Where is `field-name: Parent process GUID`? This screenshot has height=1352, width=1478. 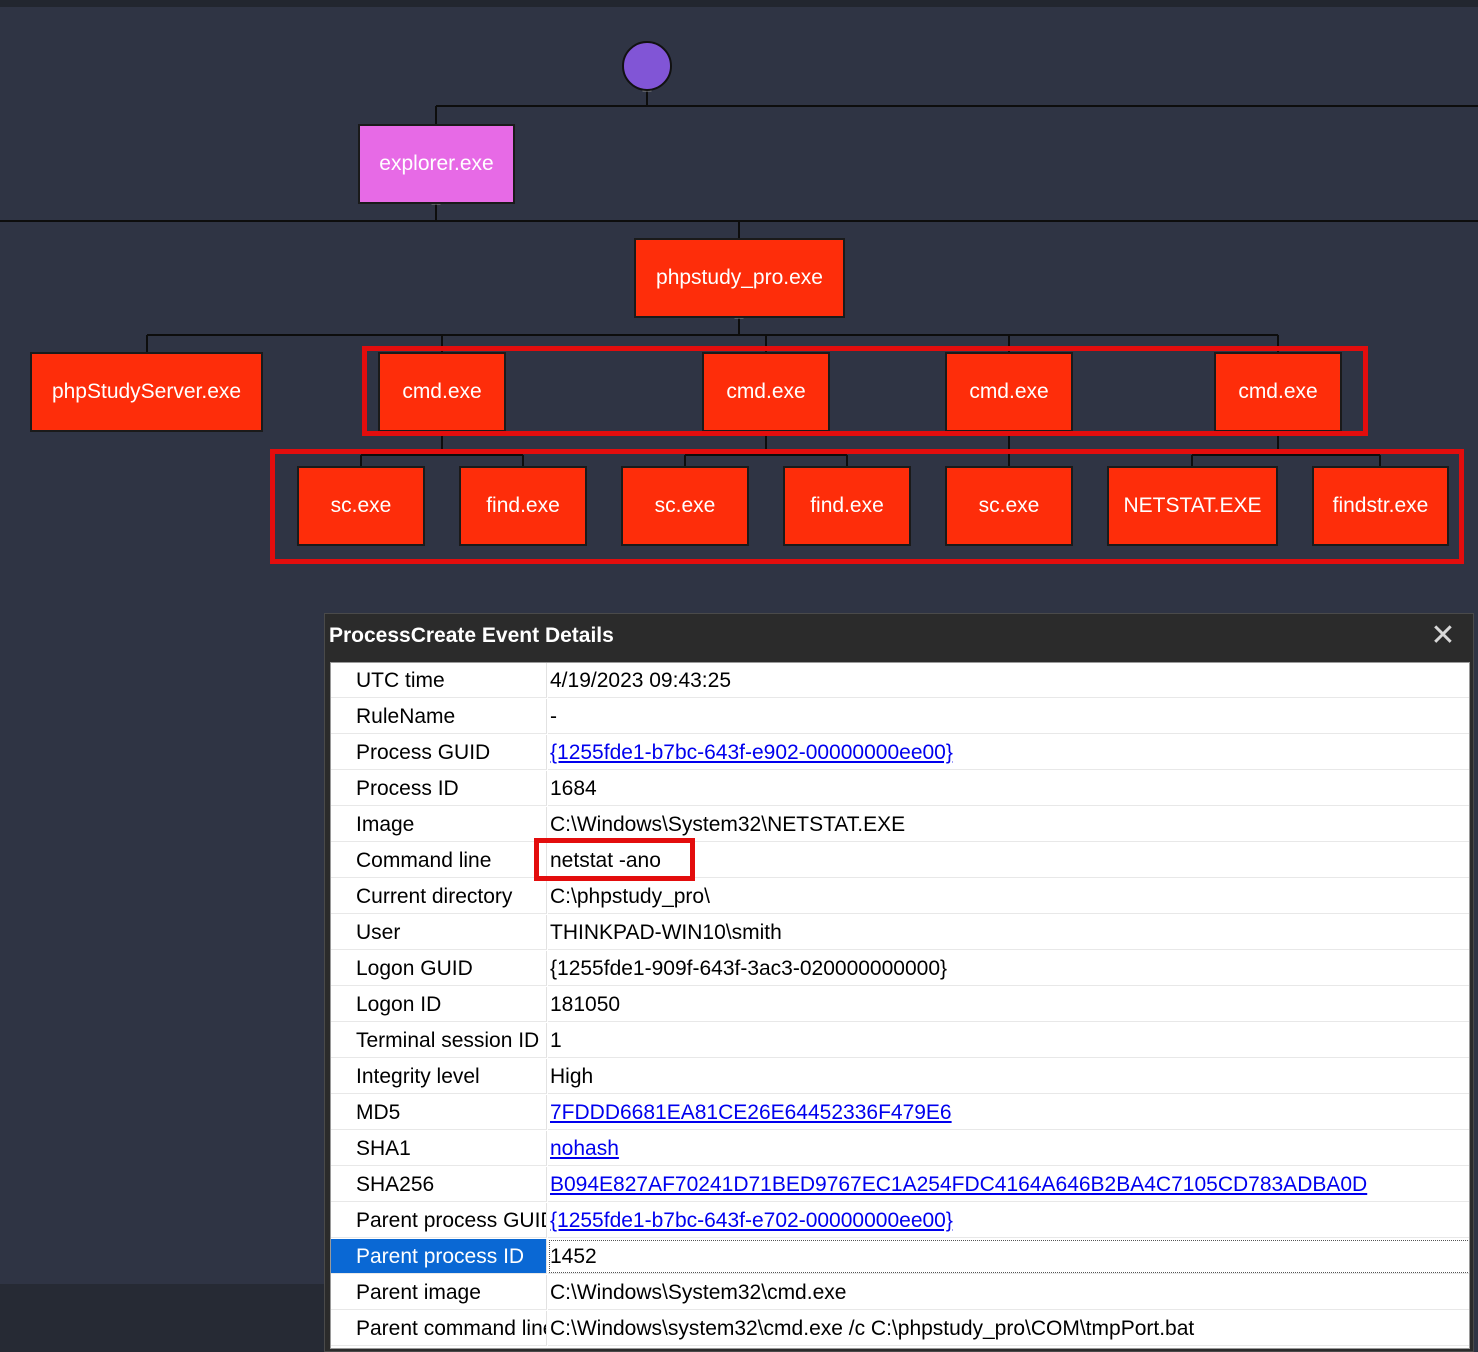
field-name: Parent process GUID is located at coordinates (439, 1220).